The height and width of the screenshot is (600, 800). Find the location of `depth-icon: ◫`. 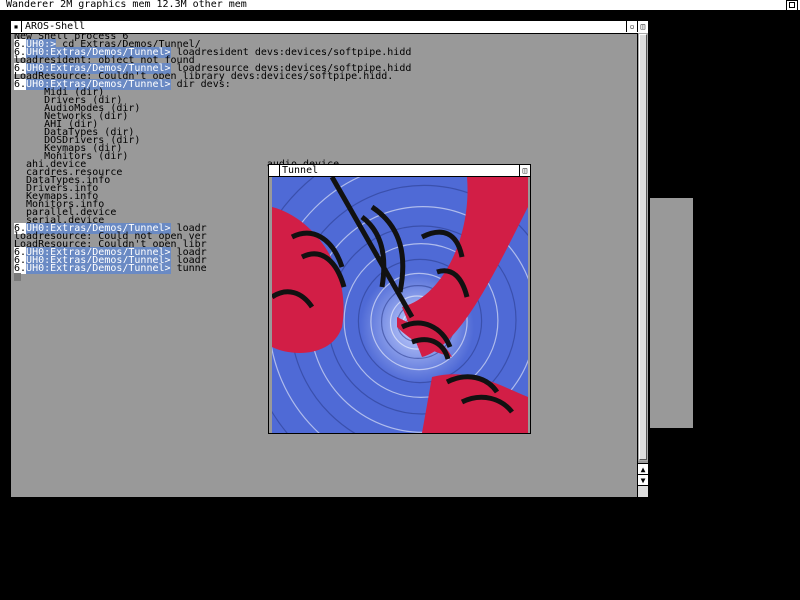

depth-icon: ◫ is located at coordinates (642, 26).